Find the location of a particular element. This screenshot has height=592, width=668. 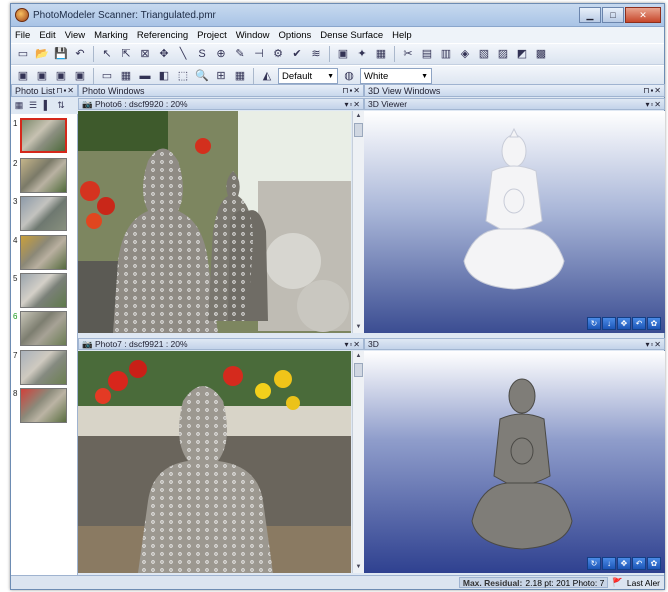

multi-select-icon: ⇱ is located at coordinates (126, 54).